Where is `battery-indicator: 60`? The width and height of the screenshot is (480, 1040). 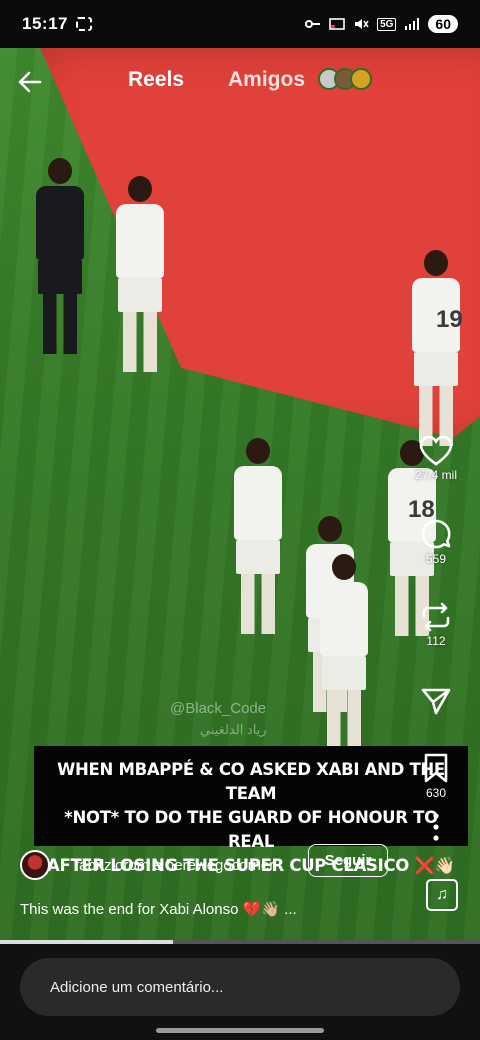
battery-indicator: 60 is located at coordinates (443, 24).